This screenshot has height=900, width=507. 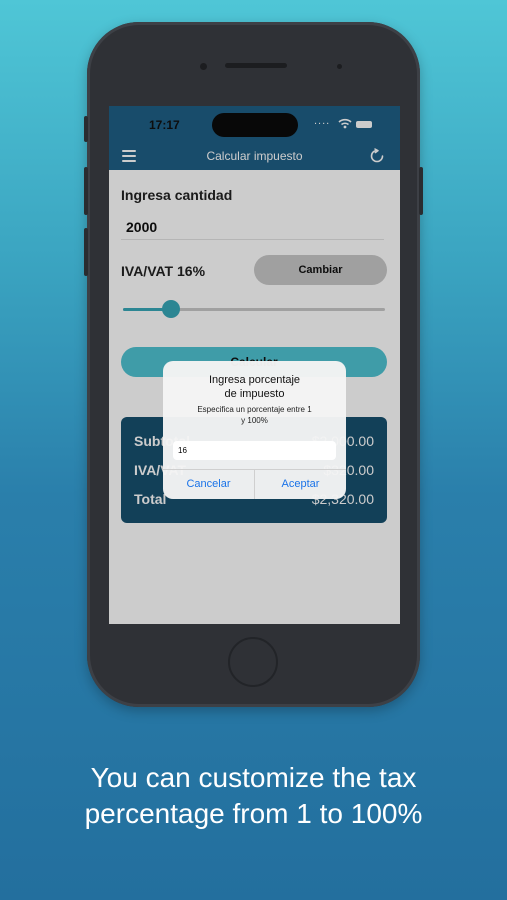 I want to click on caption-line1: You can customize the tax, so click(x=253, y=777).